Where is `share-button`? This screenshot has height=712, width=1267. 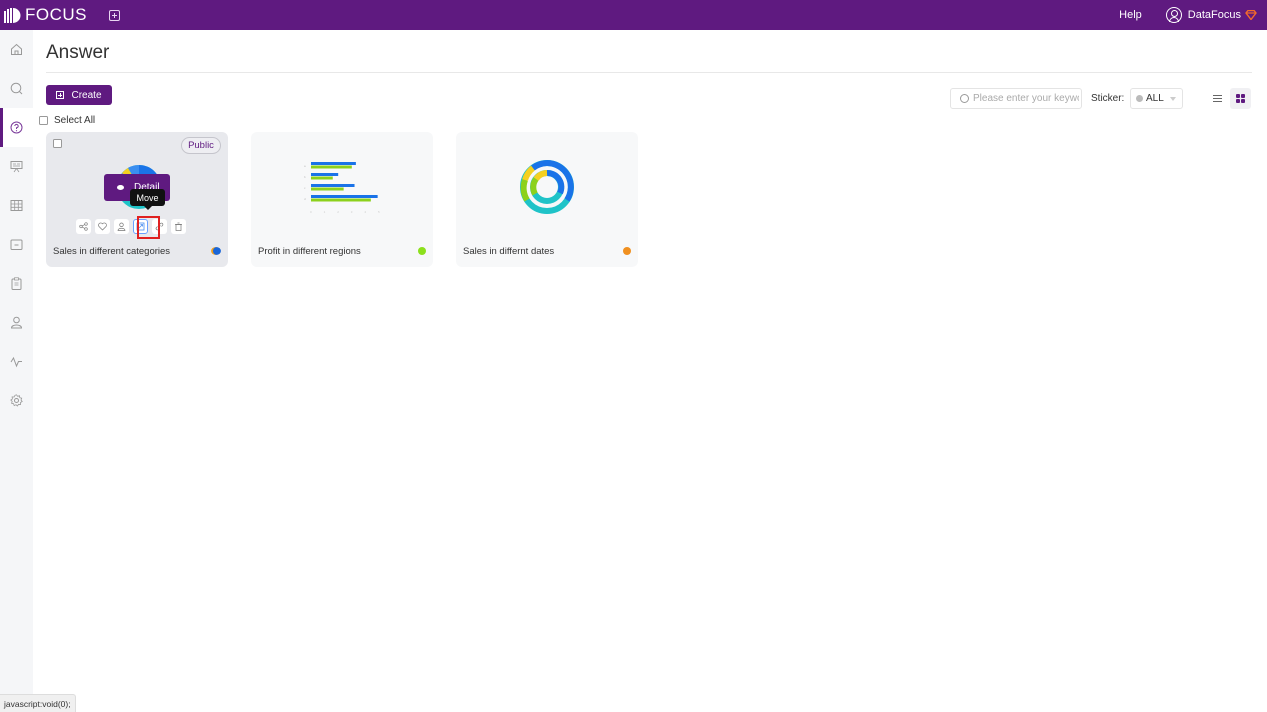
share-button is located at coordinates (83, 226).